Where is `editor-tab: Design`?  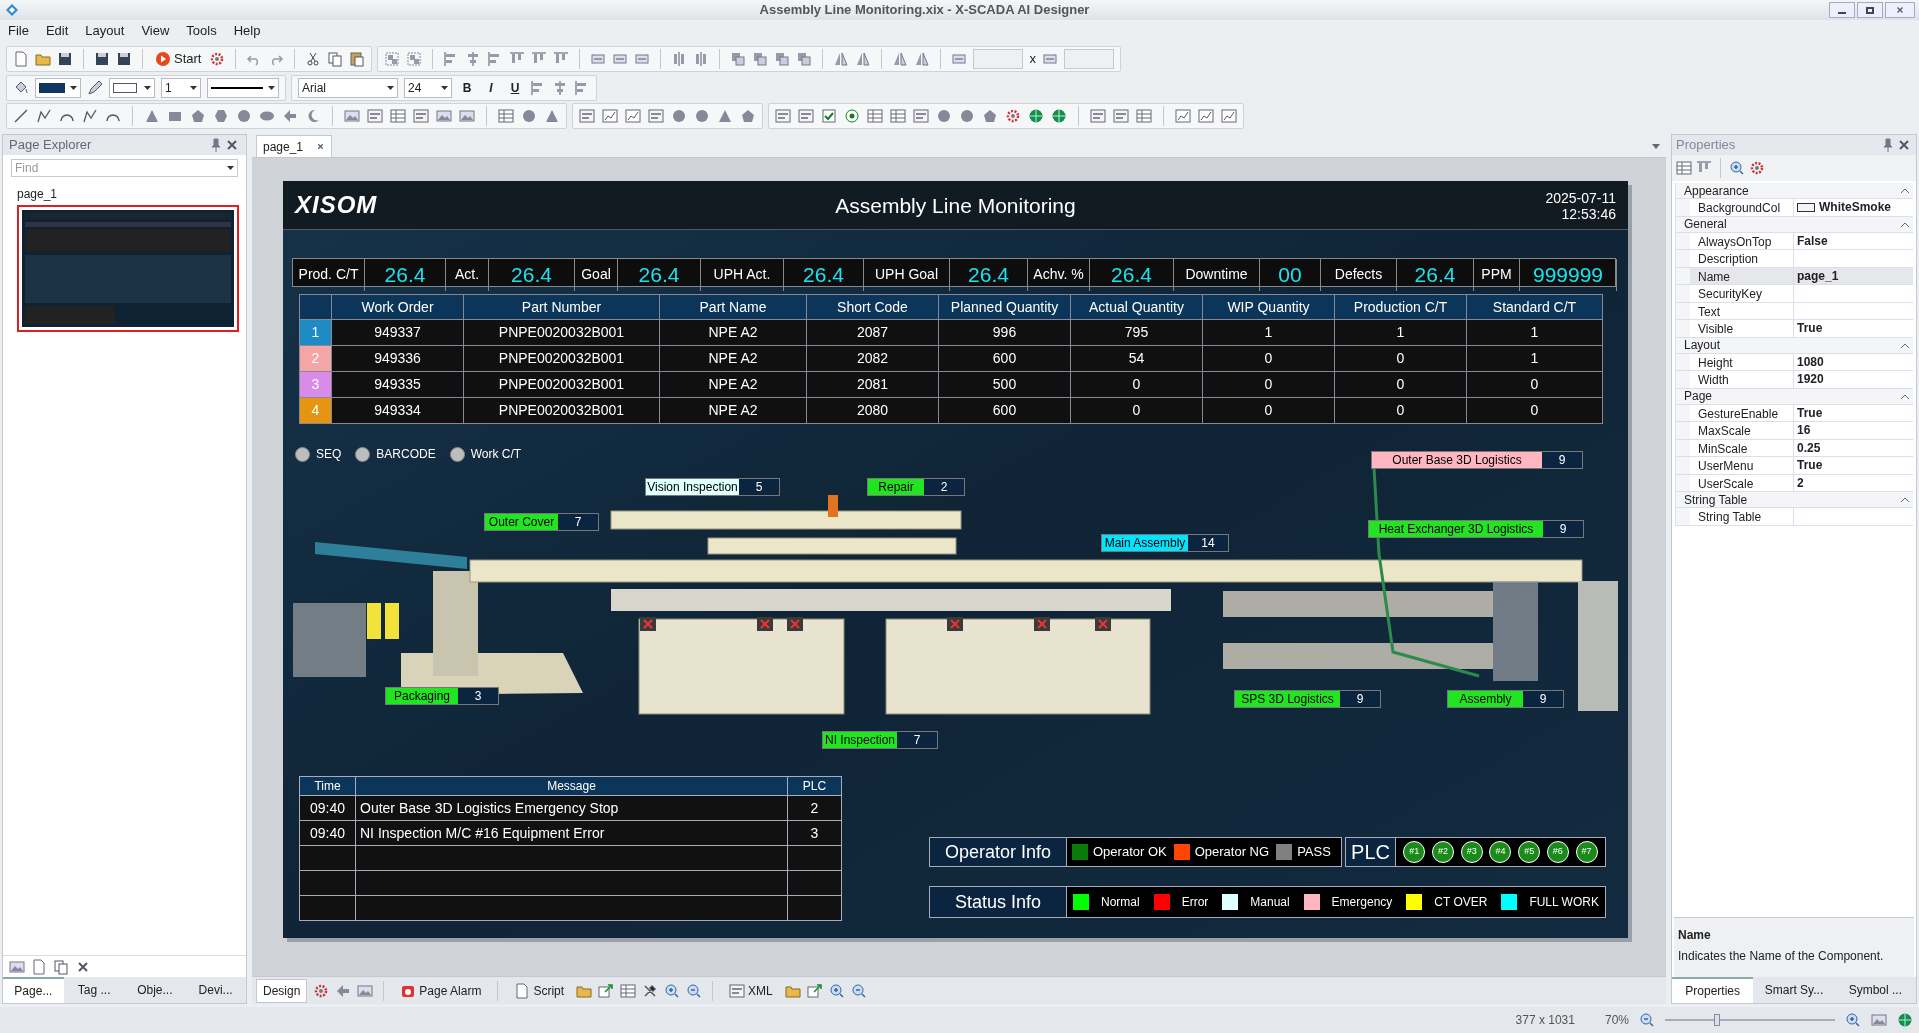
editor-tab: Design is located at coordinates (282, 990).